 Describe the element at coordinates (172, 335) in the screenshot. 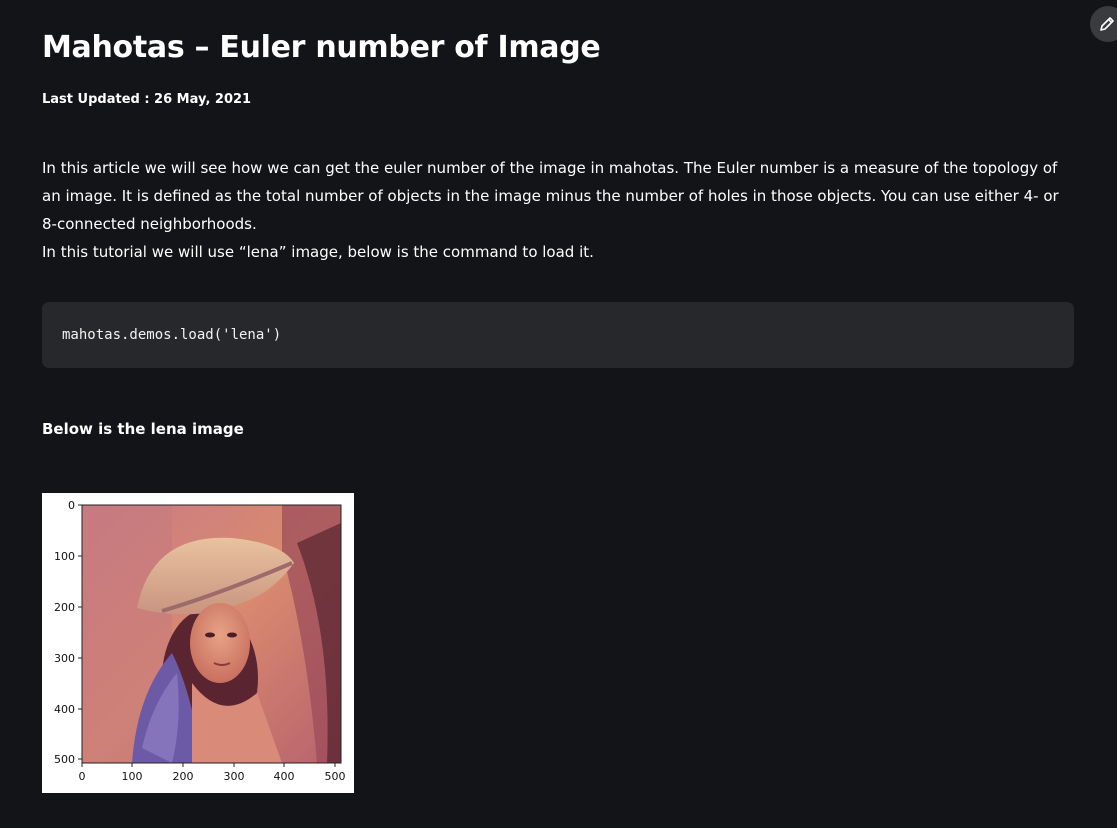

I see `code-line: mahotas.demos.load('lena')` at that location.